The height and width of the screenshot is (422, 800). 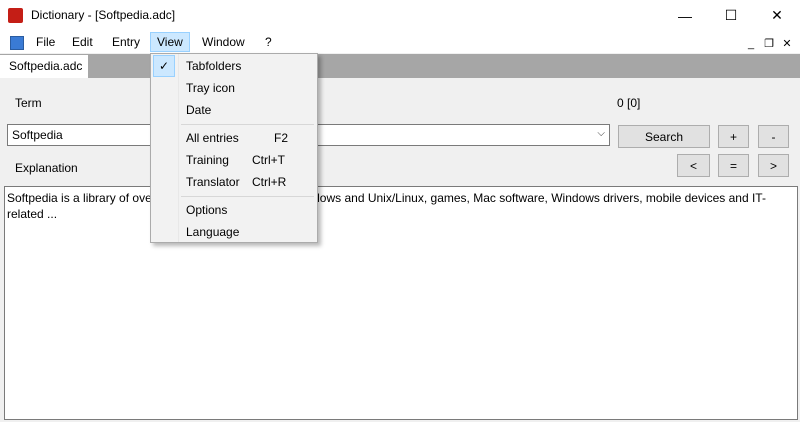 I want to click on menu-item-language: Language, so click(x=234, y=232).